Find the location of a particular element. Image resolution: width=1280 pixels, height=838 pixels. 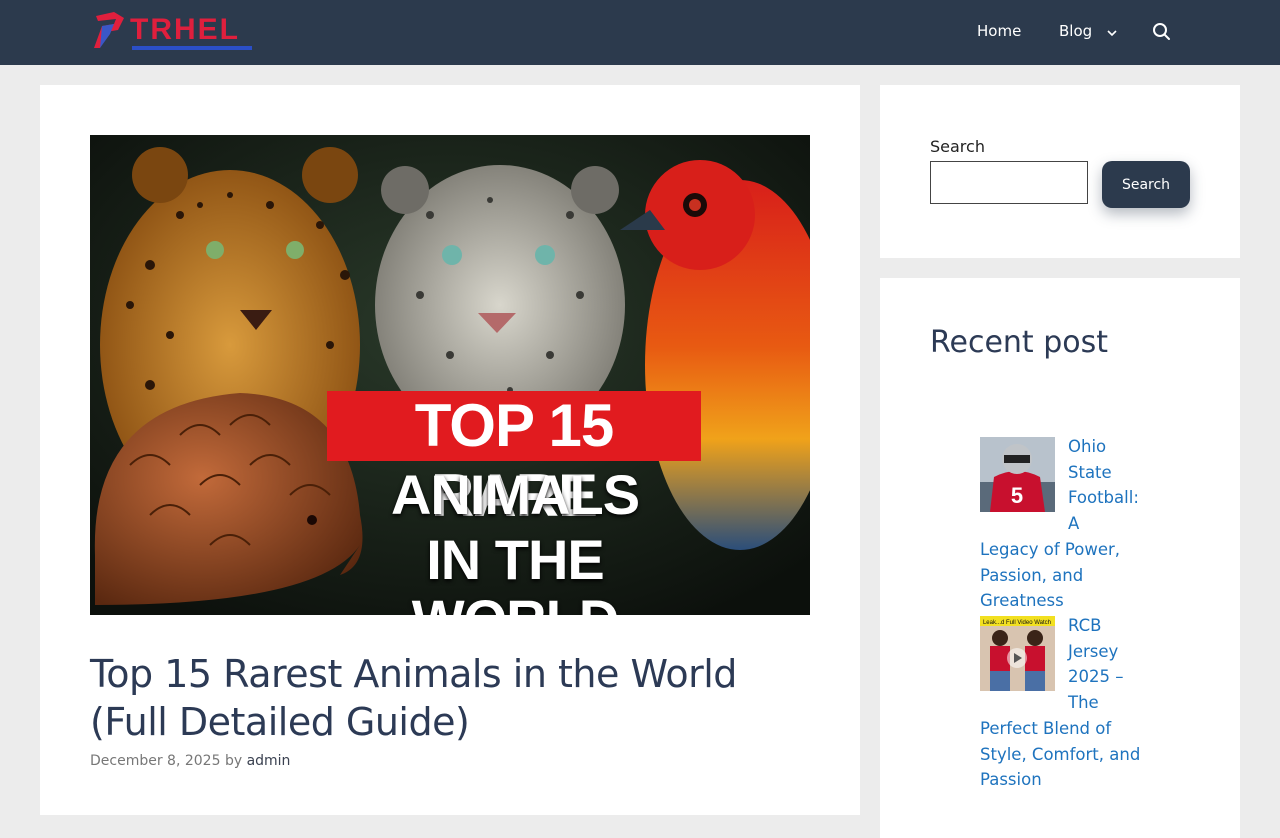

chevron-down-icon is located at coordinates (1112, 32).